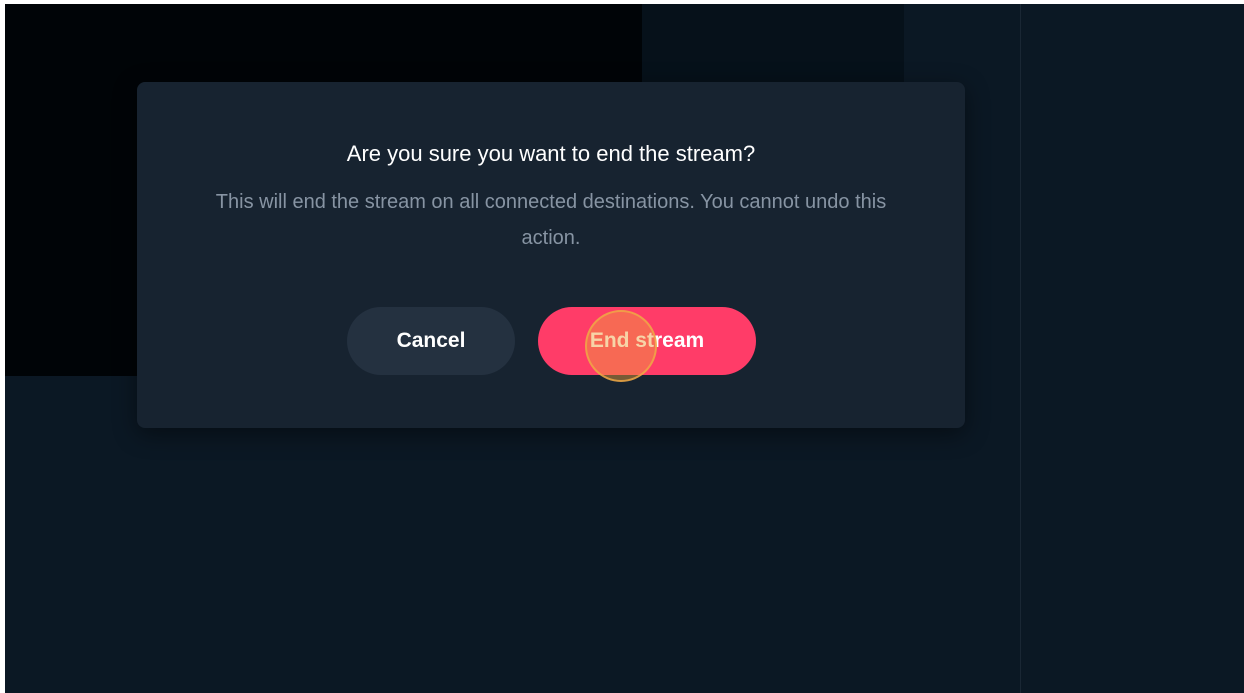 Image resolution: width=1244 pixels, height=693 pixels. Describe the element at coordinates (551, 153) in the screenshot. I see `dialog-title: Are you sure you want to end the stream?` at that location.